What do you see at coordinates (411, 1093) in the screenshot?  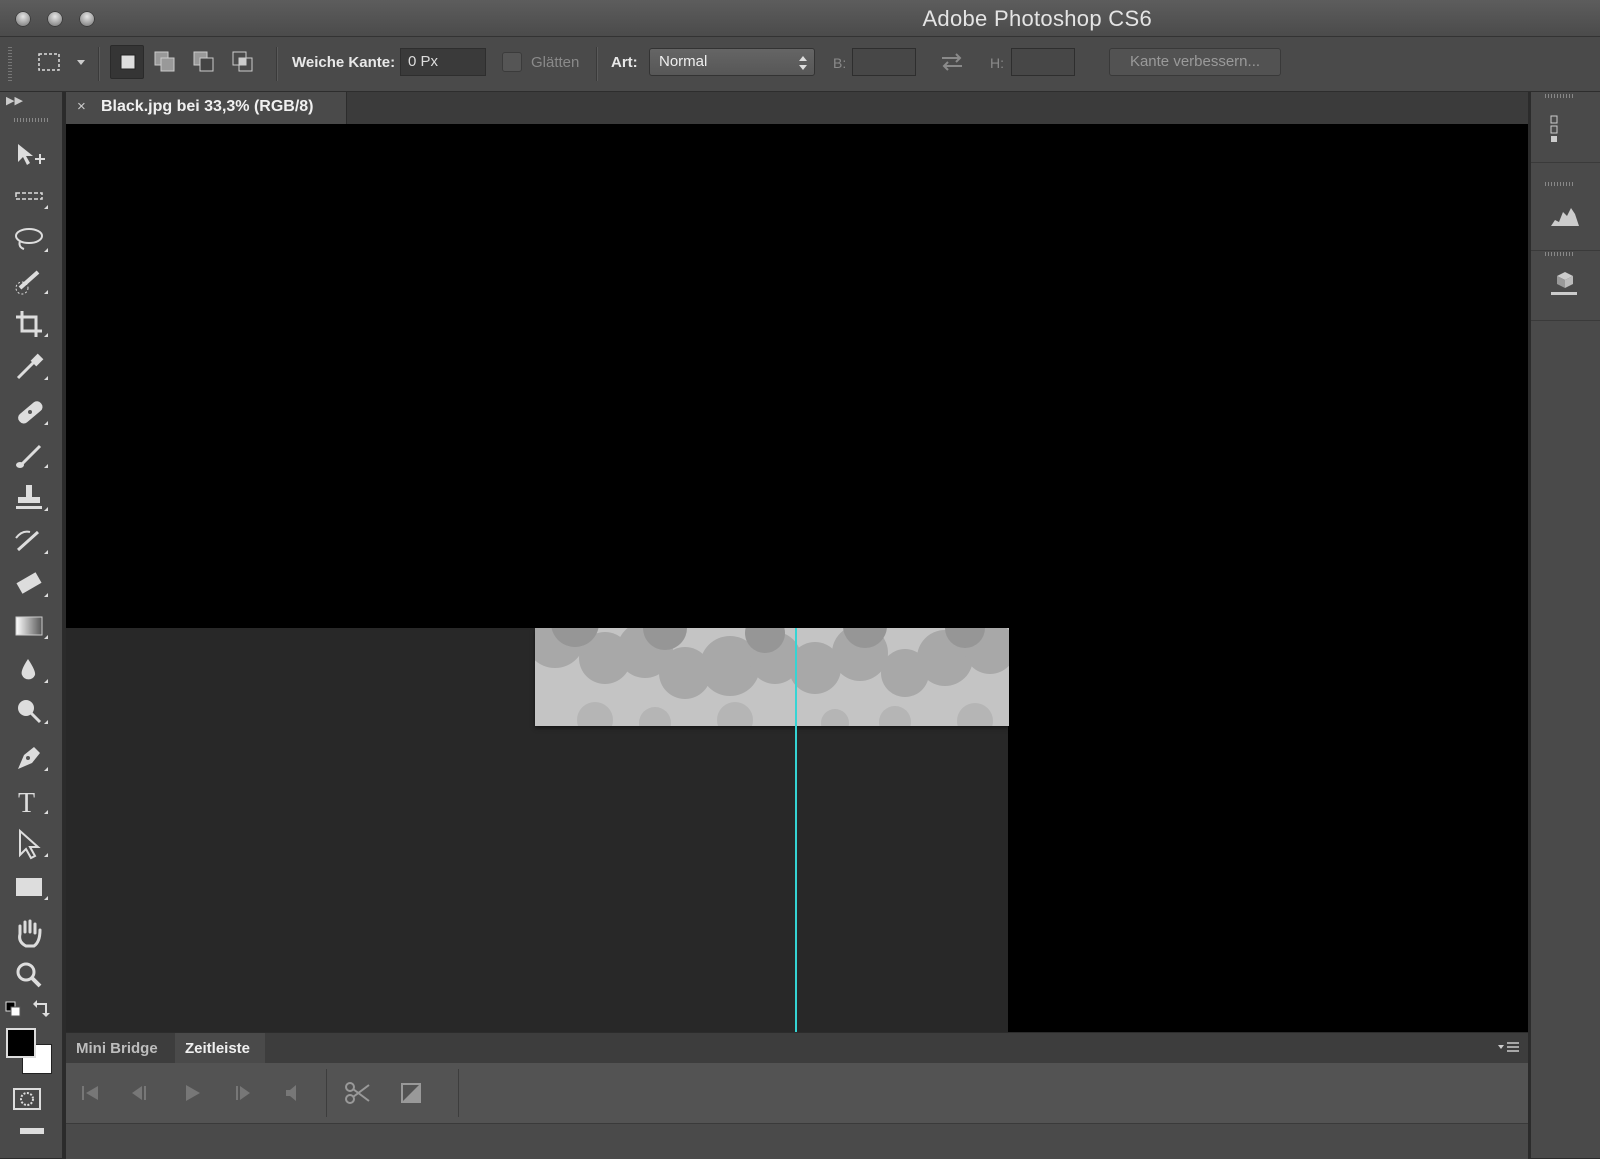 I see `transition-icon` at bounding box center [411, 1093].